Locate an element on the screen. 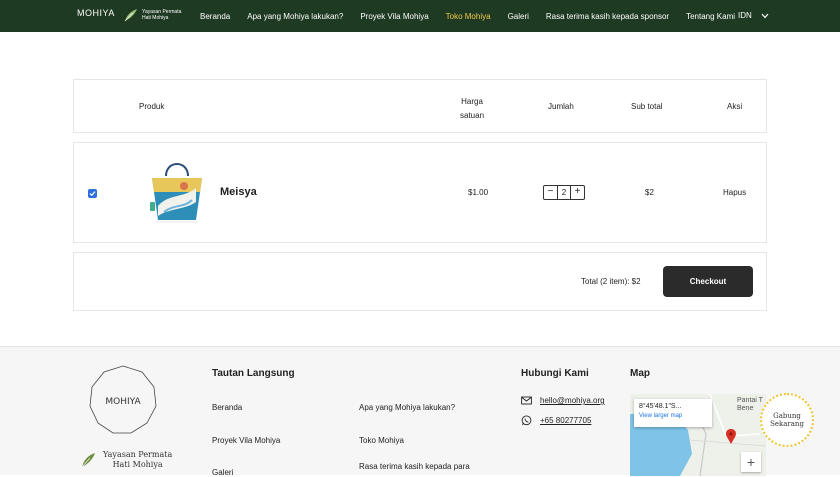  footer-link-proyek-vila-mohiya: Proyek Vila Mohiya is located at coordinates (246, 440).